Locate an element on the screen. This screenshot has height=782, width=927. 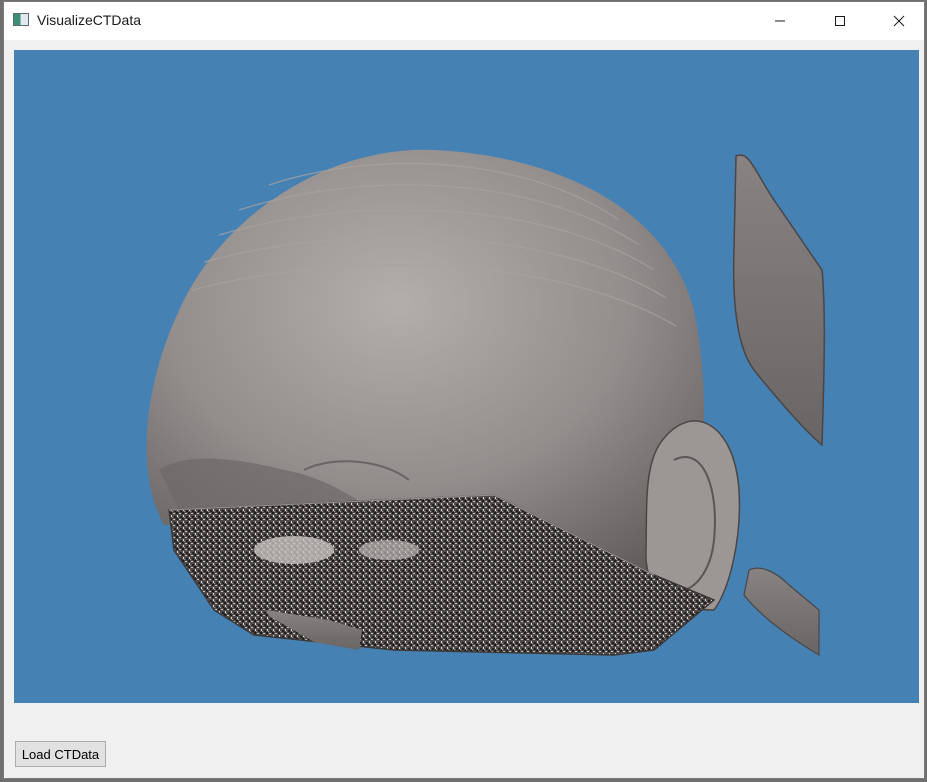
maximize-button is located at coordinates (840, 21).